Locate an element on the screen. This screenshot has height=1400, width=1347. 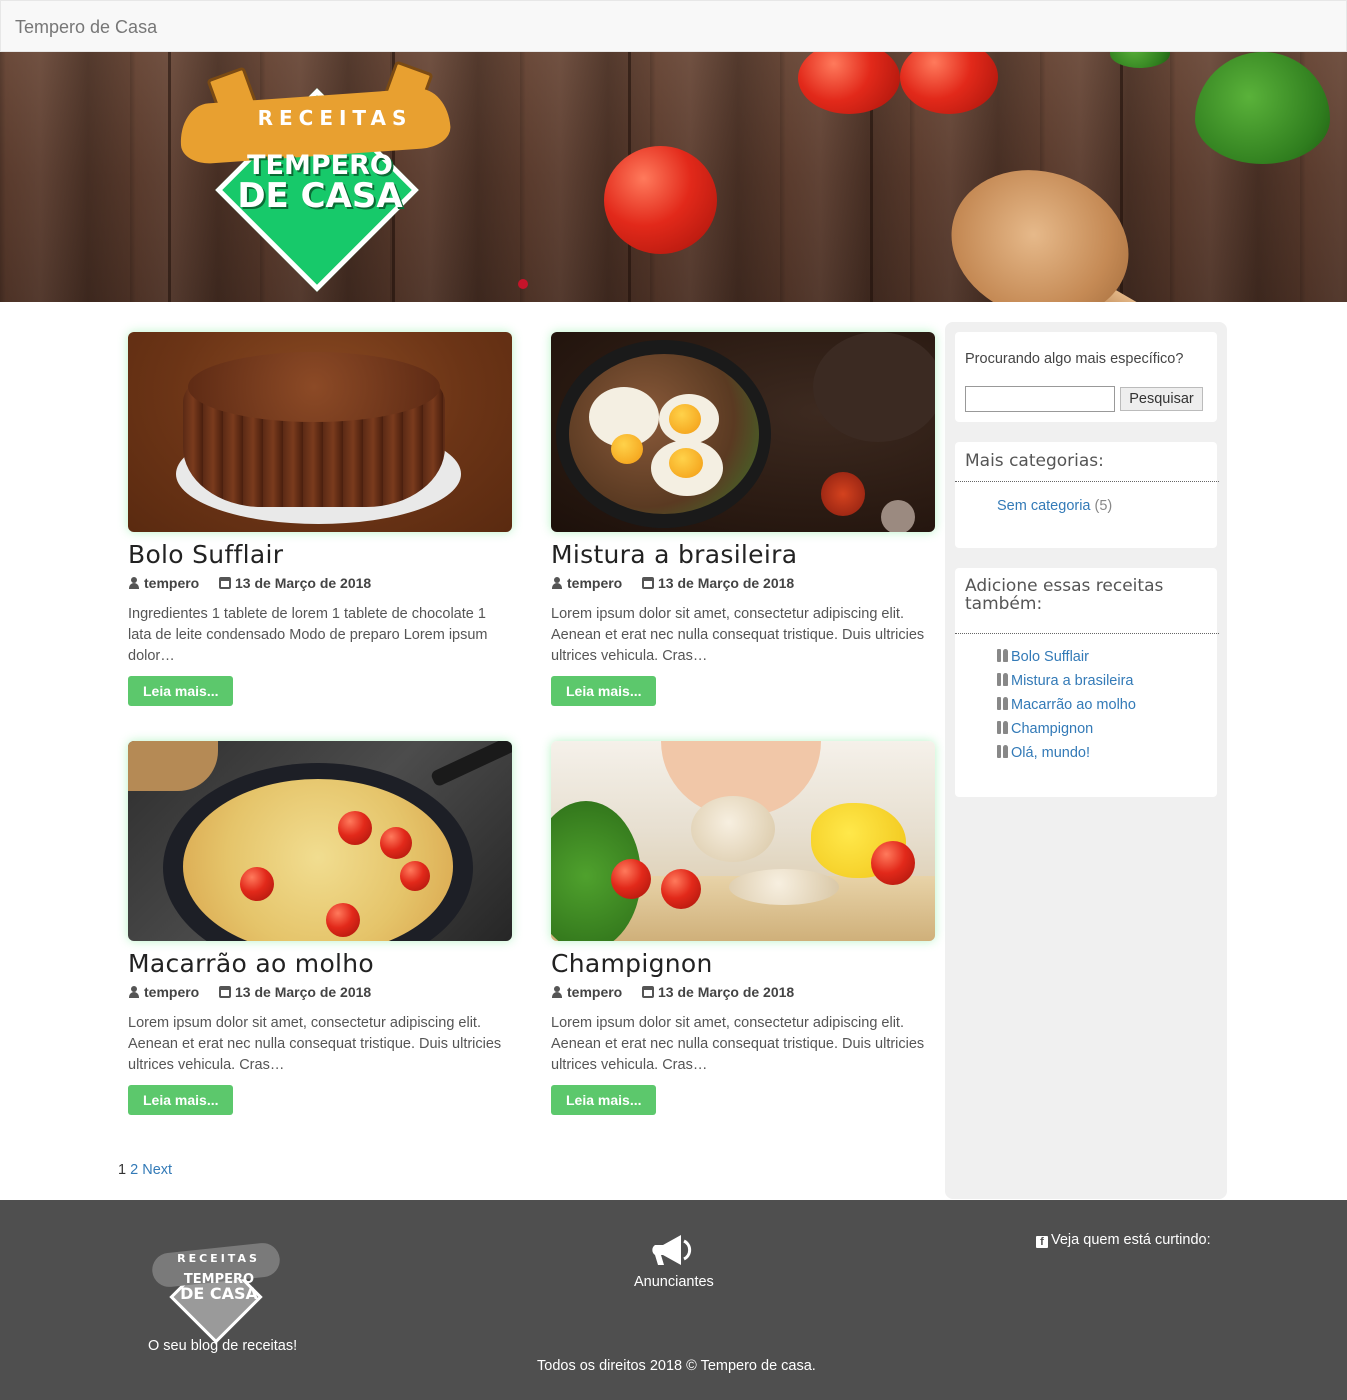
cake-top-image is located at coordinates (314, 387).